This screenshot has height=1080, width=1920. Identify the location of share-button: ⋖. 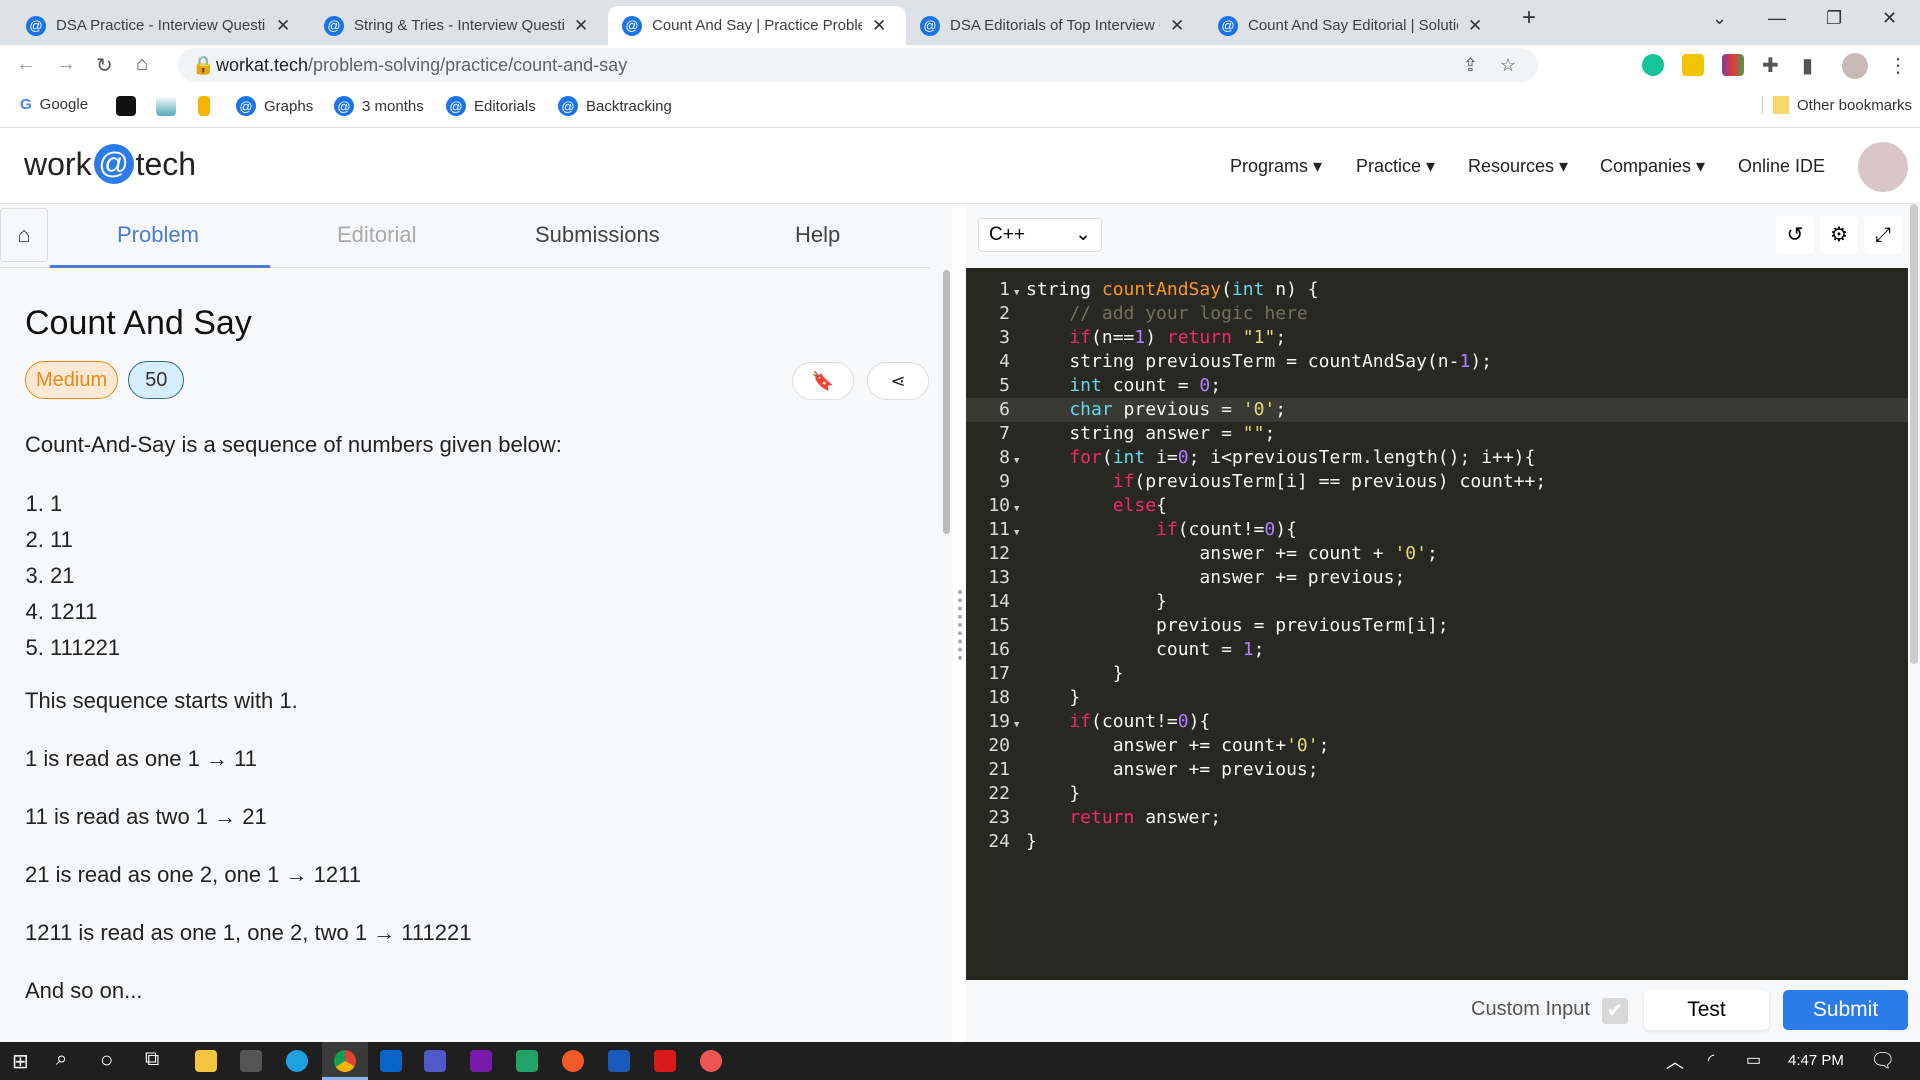
(898, 381).